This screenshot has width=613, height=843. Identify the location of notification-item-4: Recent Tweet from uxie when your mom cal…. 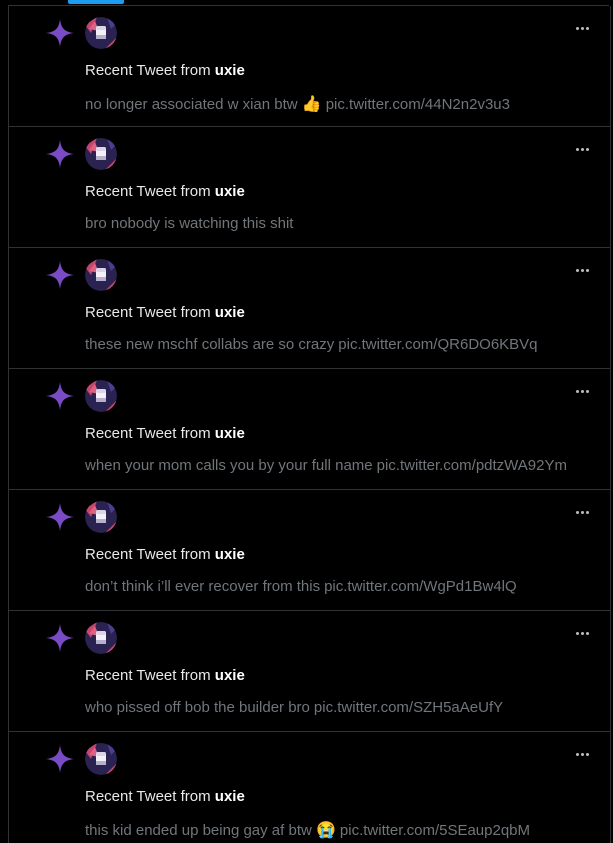
(309, 429).